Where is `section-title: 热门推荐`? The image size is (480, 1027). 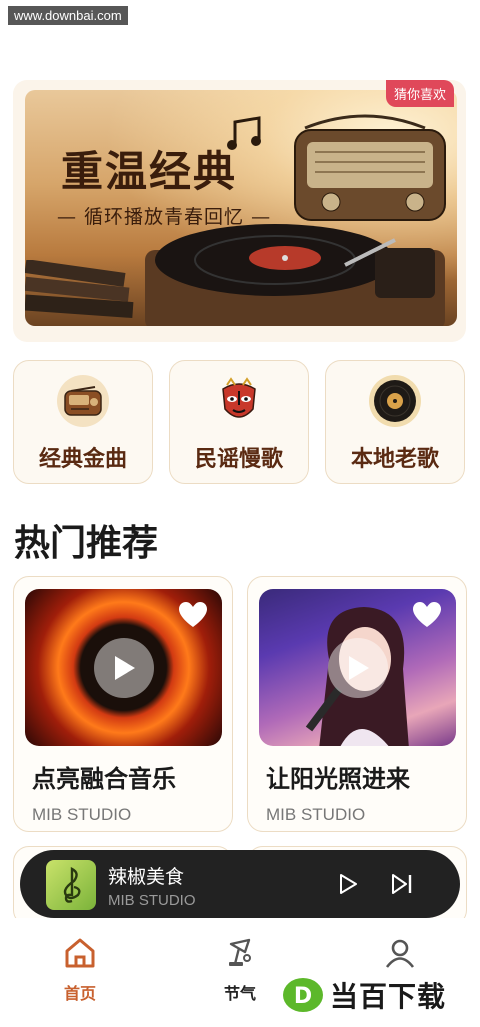 section-title: 热门推荐 is located at coordinates (86, 543).